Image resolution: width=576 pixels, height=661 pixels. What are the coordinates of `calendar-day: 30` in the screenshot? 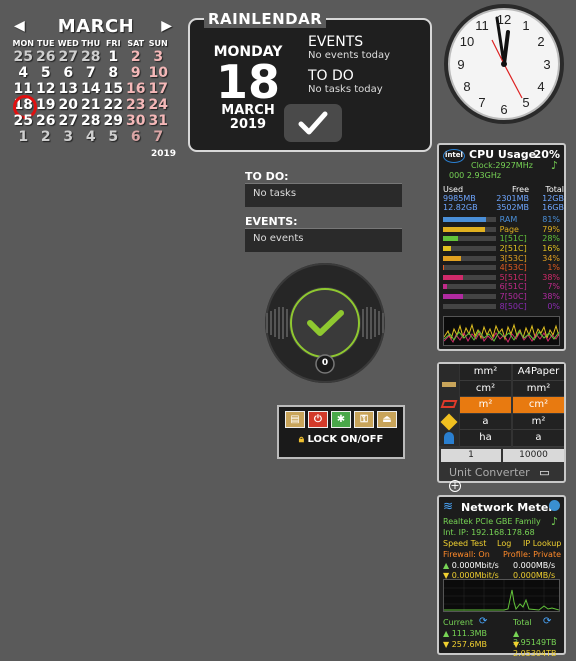 It's located at (136, 121).